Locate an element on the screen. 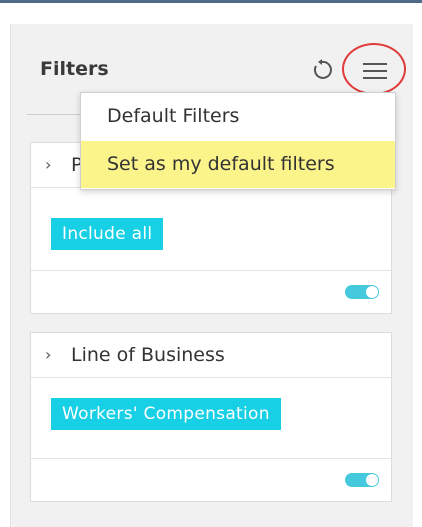 The image size is (422, 527). annotation-circle is located at coordinates (374, 69).